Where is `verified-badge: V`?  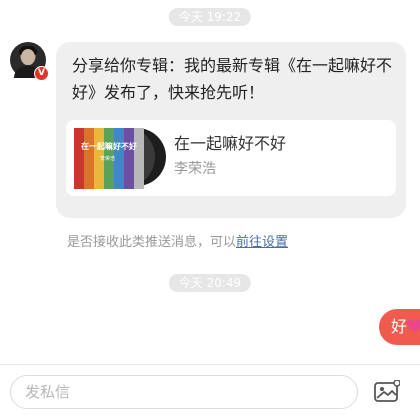
verified-badge: V is located at coordinates (41, 73).